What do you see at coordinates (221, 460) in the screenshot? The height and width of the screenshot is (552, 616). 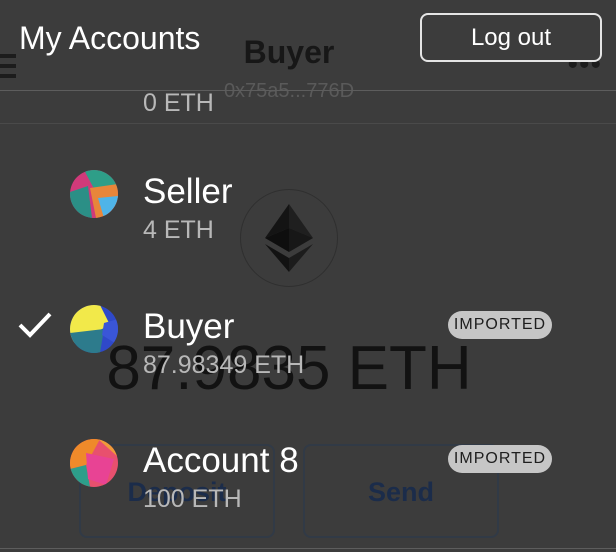 I see `account-name: Account 8` at bounding box center [221, 460].